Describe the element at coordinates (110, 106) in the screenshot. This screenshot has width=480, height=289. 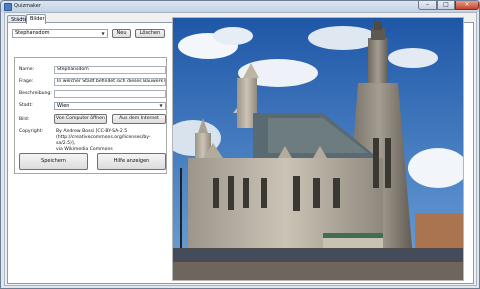
I see `city-select: Wien ▼` at that location.